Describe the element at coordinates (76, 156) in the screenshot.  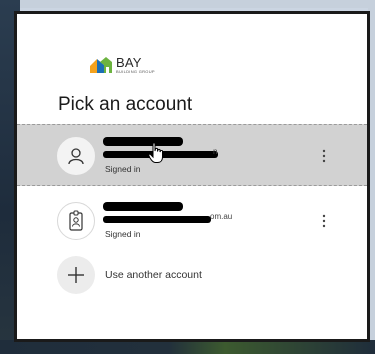
I see `person-icon` at that location.